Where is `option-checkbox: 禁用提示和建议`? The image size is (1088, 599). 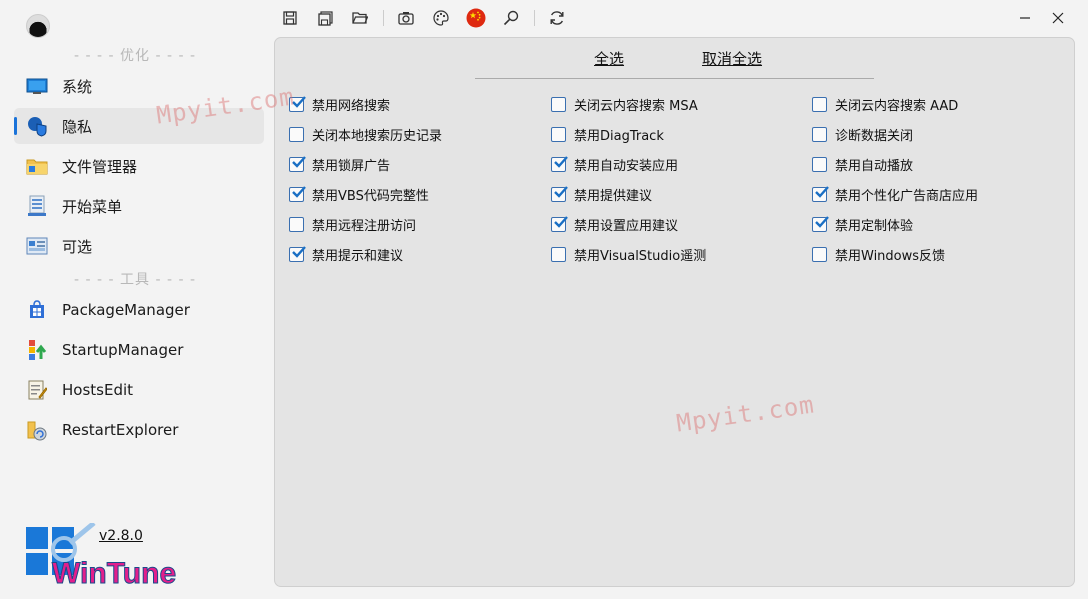
option-checkbox: 禁用提示和建议 is located at coordinates (346, 254).